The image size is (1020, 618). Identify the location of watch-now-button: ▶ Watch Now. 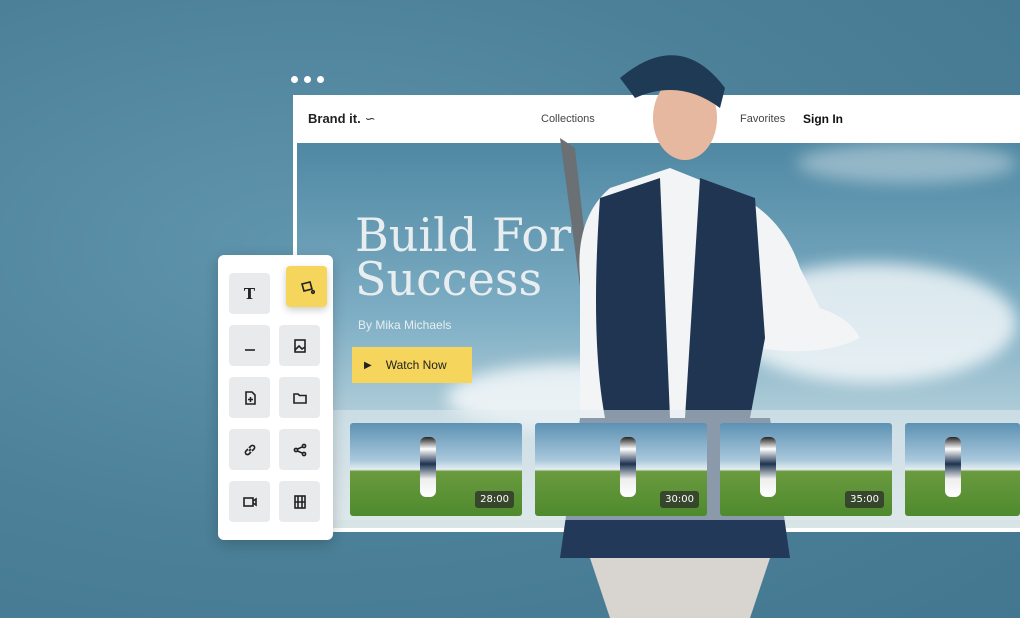
(412, 365).